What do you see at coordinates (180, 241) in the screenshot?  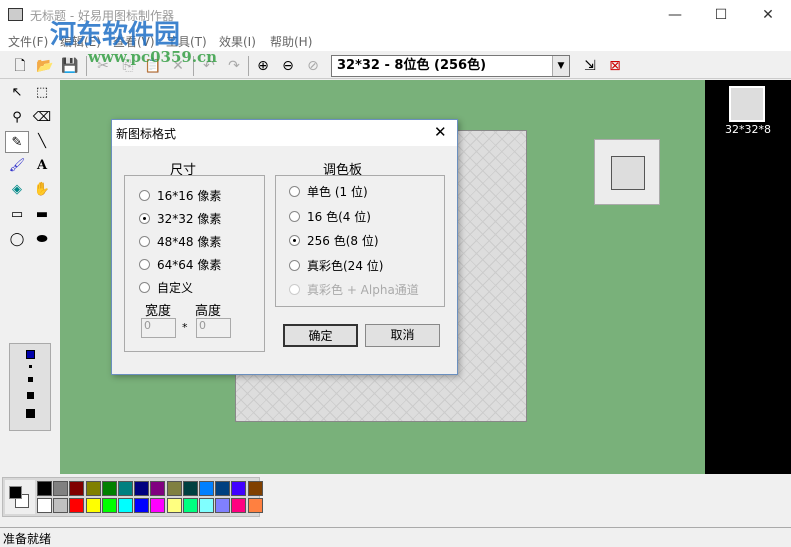 I see `size-48-radio: 48*48 像素` at bounding box center [180, 241].